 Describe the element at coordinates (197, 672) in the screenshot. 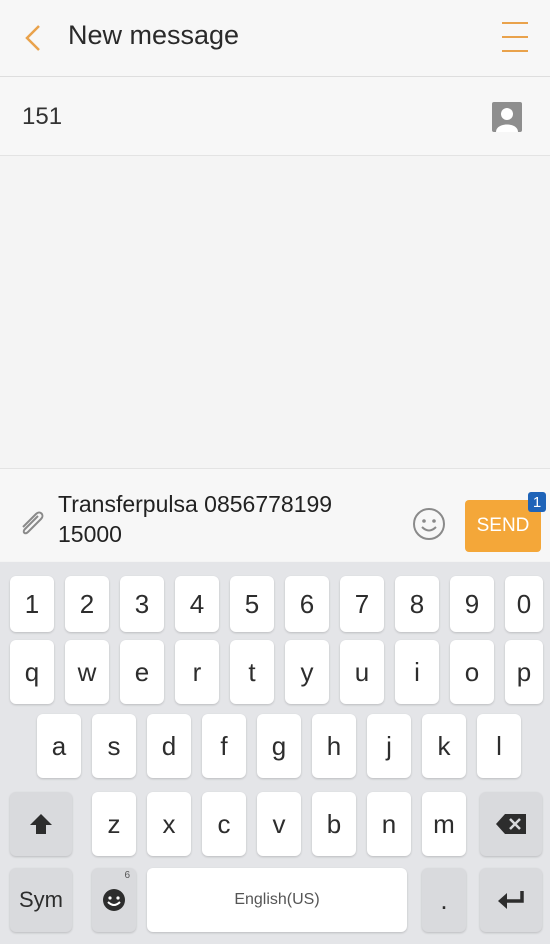

I see `key-r: r` at that location.